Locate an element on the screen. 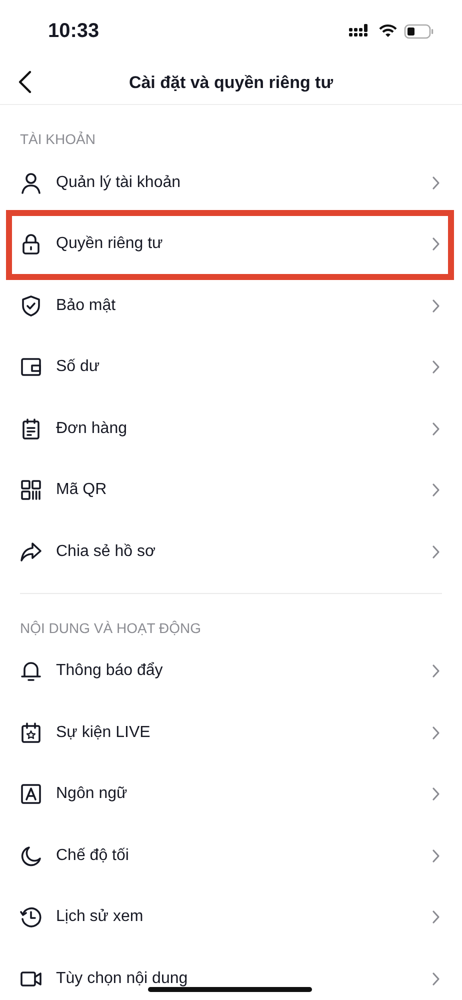 The image size is (462, 1000). settings-row: Quản lý tài khoản is located at coordinates (231, 183).